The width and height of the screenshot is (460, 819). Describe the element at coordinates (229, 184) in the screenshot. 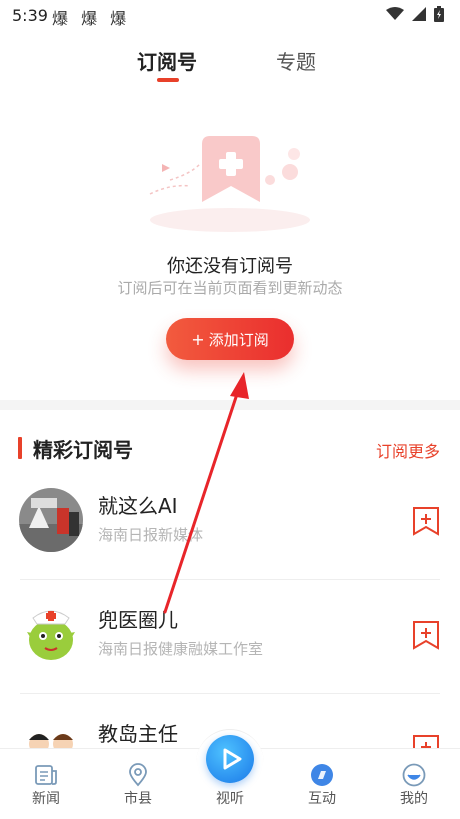

I see `empty-bookmark-illustration-icon` at that location.